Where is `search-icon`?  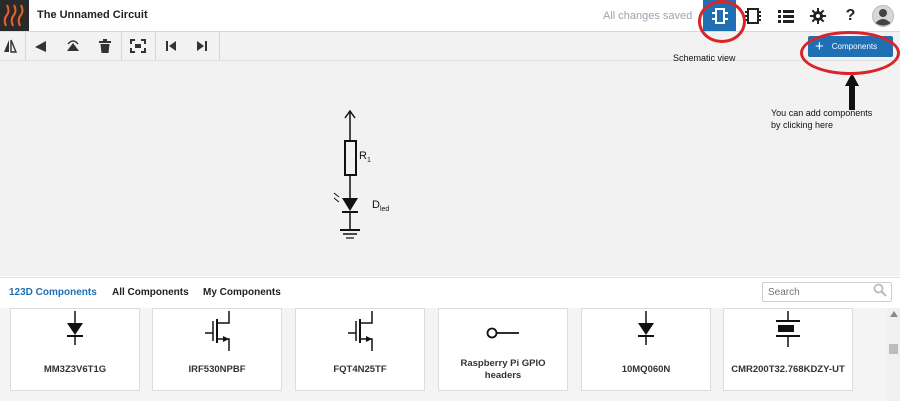 search-icon is located at coordinates (880, 290).